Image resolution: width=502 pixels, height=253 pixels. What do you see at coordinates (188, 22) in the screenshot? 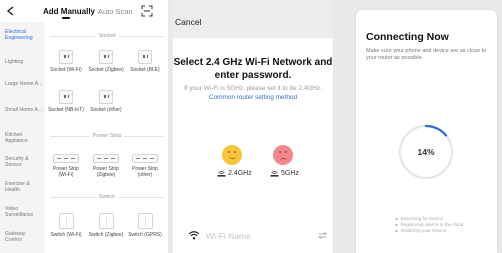
I see `cancel-button: Cancel` at bounding box center [188, 22].